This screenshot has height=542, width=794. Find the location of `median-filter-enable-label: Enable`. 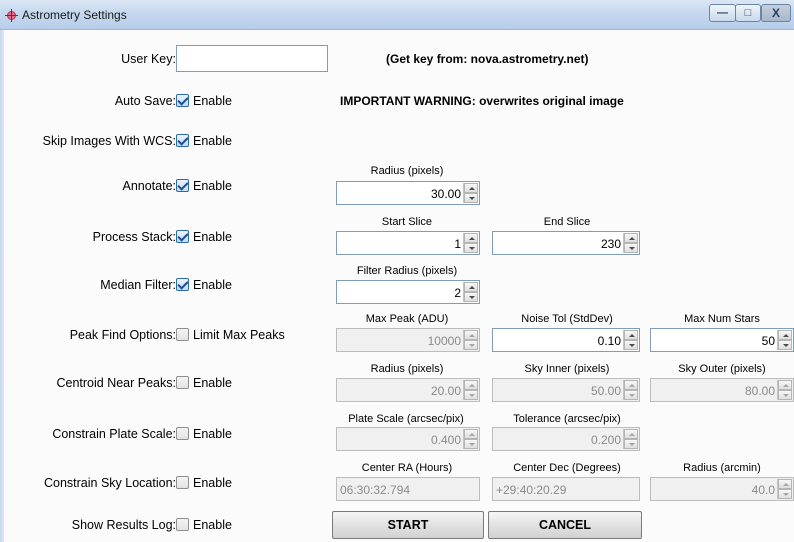

median-filter-enable-label: Enable is located at coordinates (212, 285).